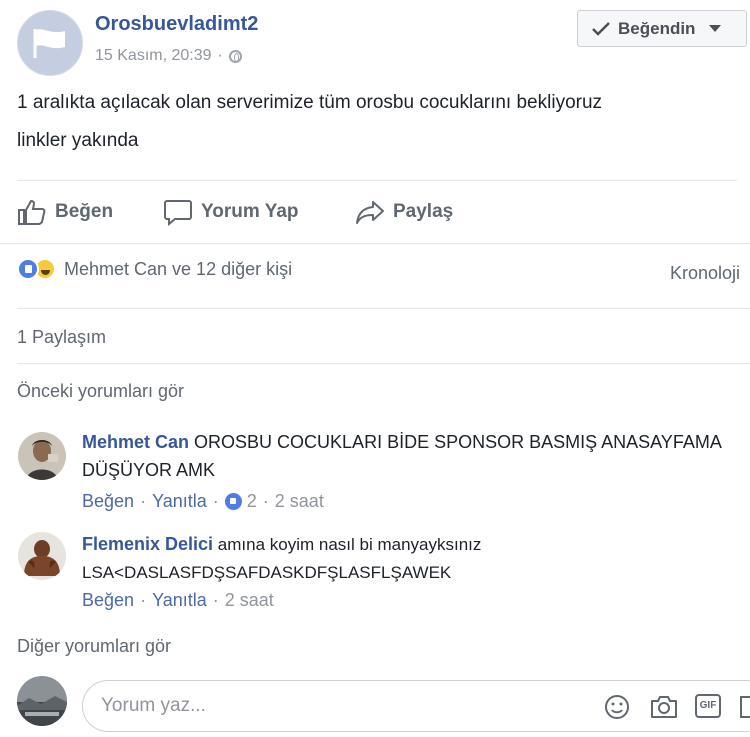 The image size is (750, 737). What do you see at coordinates (423, 211) in the screenshot?
I see `share-action-label: Paylaş` at bounding box center [423, 211].